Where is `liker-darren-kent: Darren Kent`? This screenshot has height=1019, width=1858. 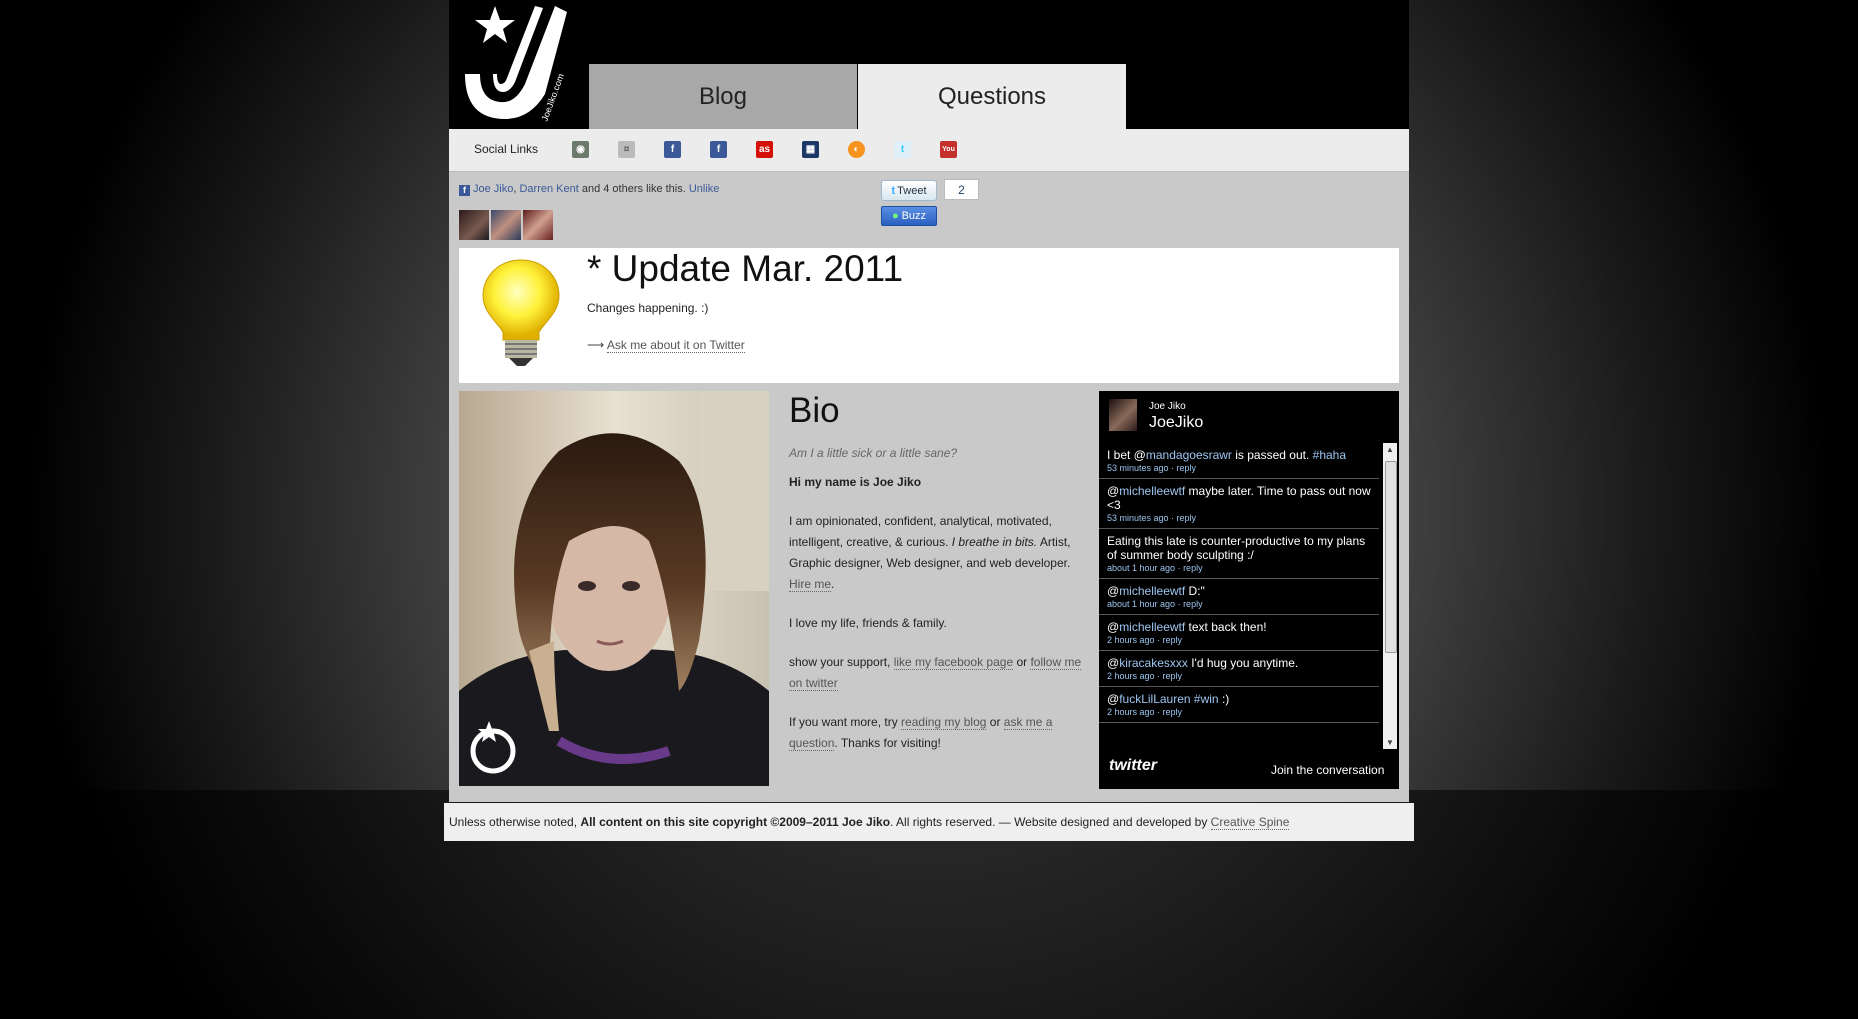 liker-darren-kent: Darren Kent is located at coordinates (548, 189).